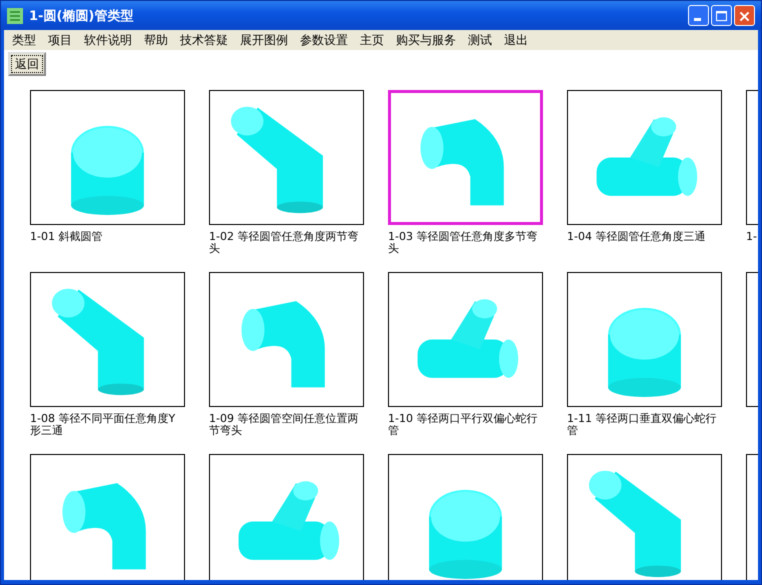  I want to click on app-icon, so click(15, 16).